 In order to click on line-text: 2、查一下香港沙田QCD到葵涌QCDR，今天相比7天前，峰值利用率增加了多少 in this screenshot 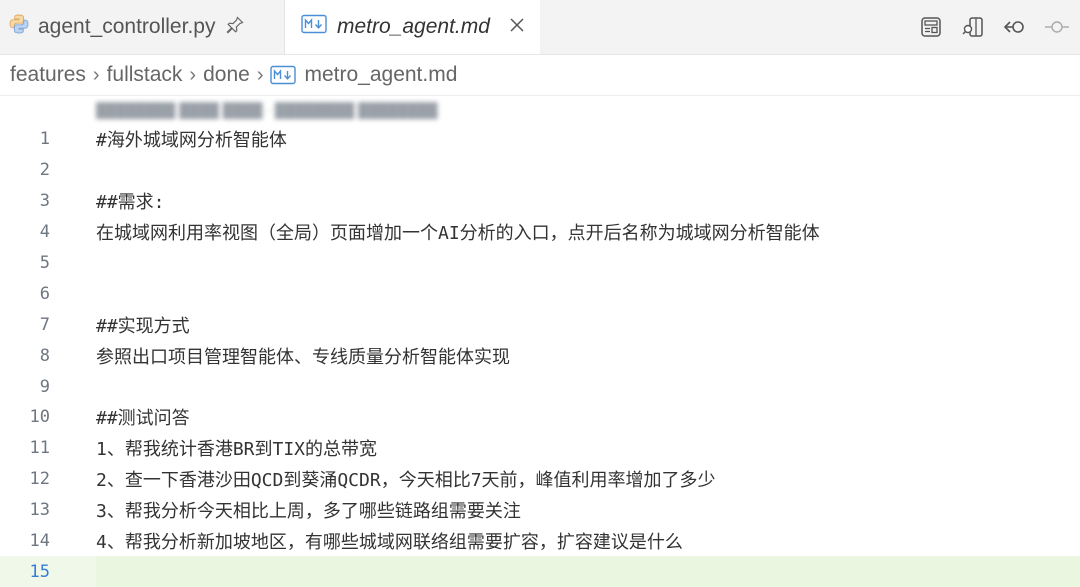, I will do `click(406, 481)`.